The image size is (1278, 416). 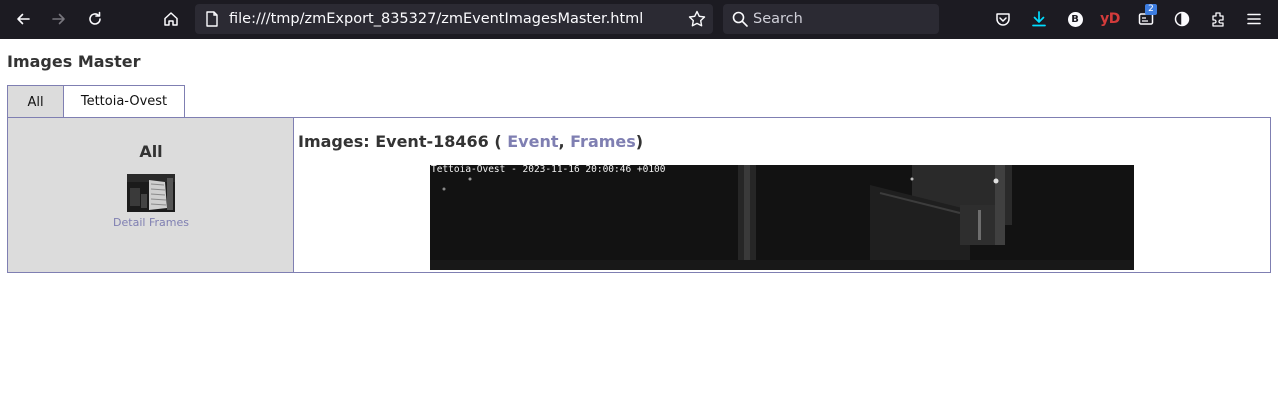 I want to click on page-icon, so click(x=212, y=19).